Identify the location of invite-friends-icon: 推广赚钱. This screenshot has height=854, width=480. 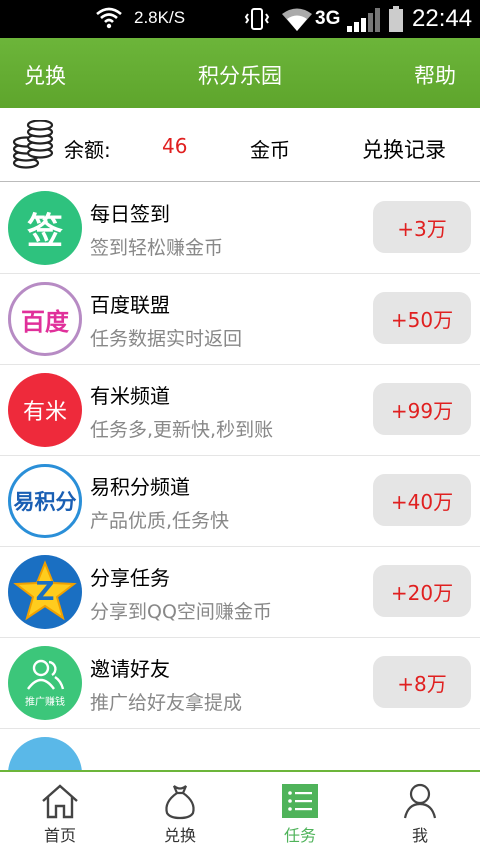
(45, 683).